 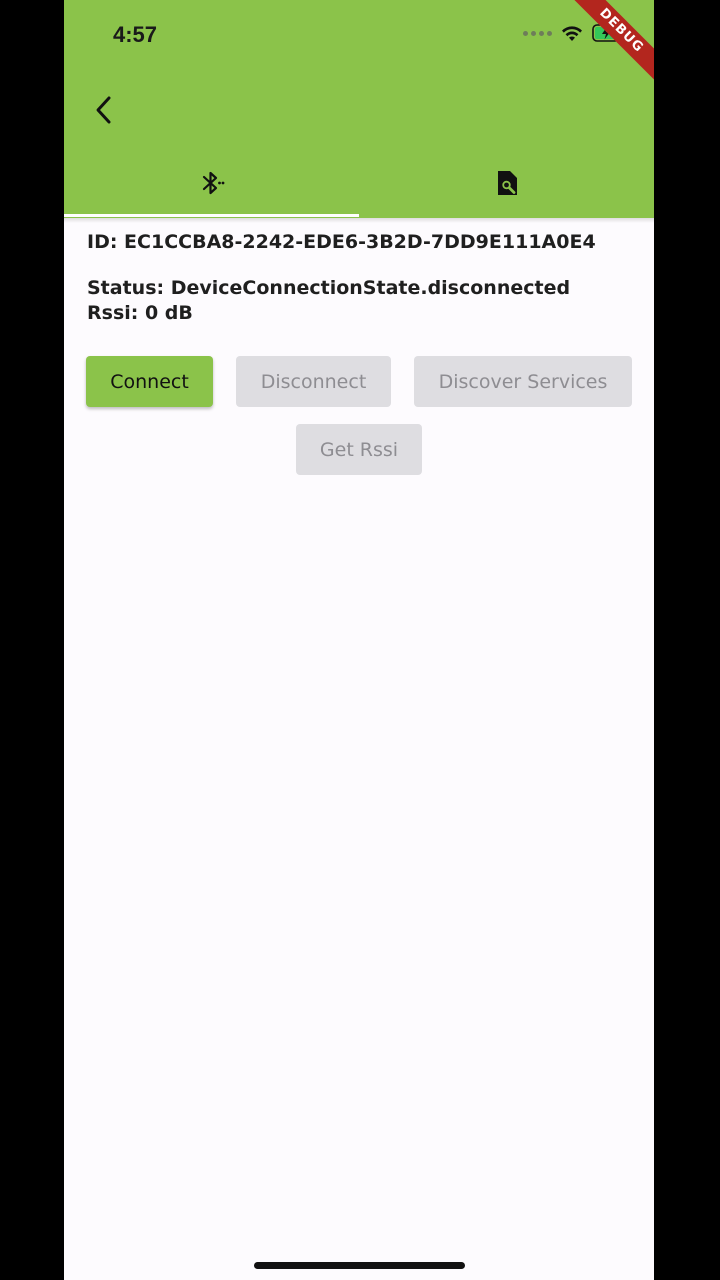 What do you see at coordinates (607, 46) in the screenshot?
I see `debug-banner: DEBUG` at bounding box center [607, 46].